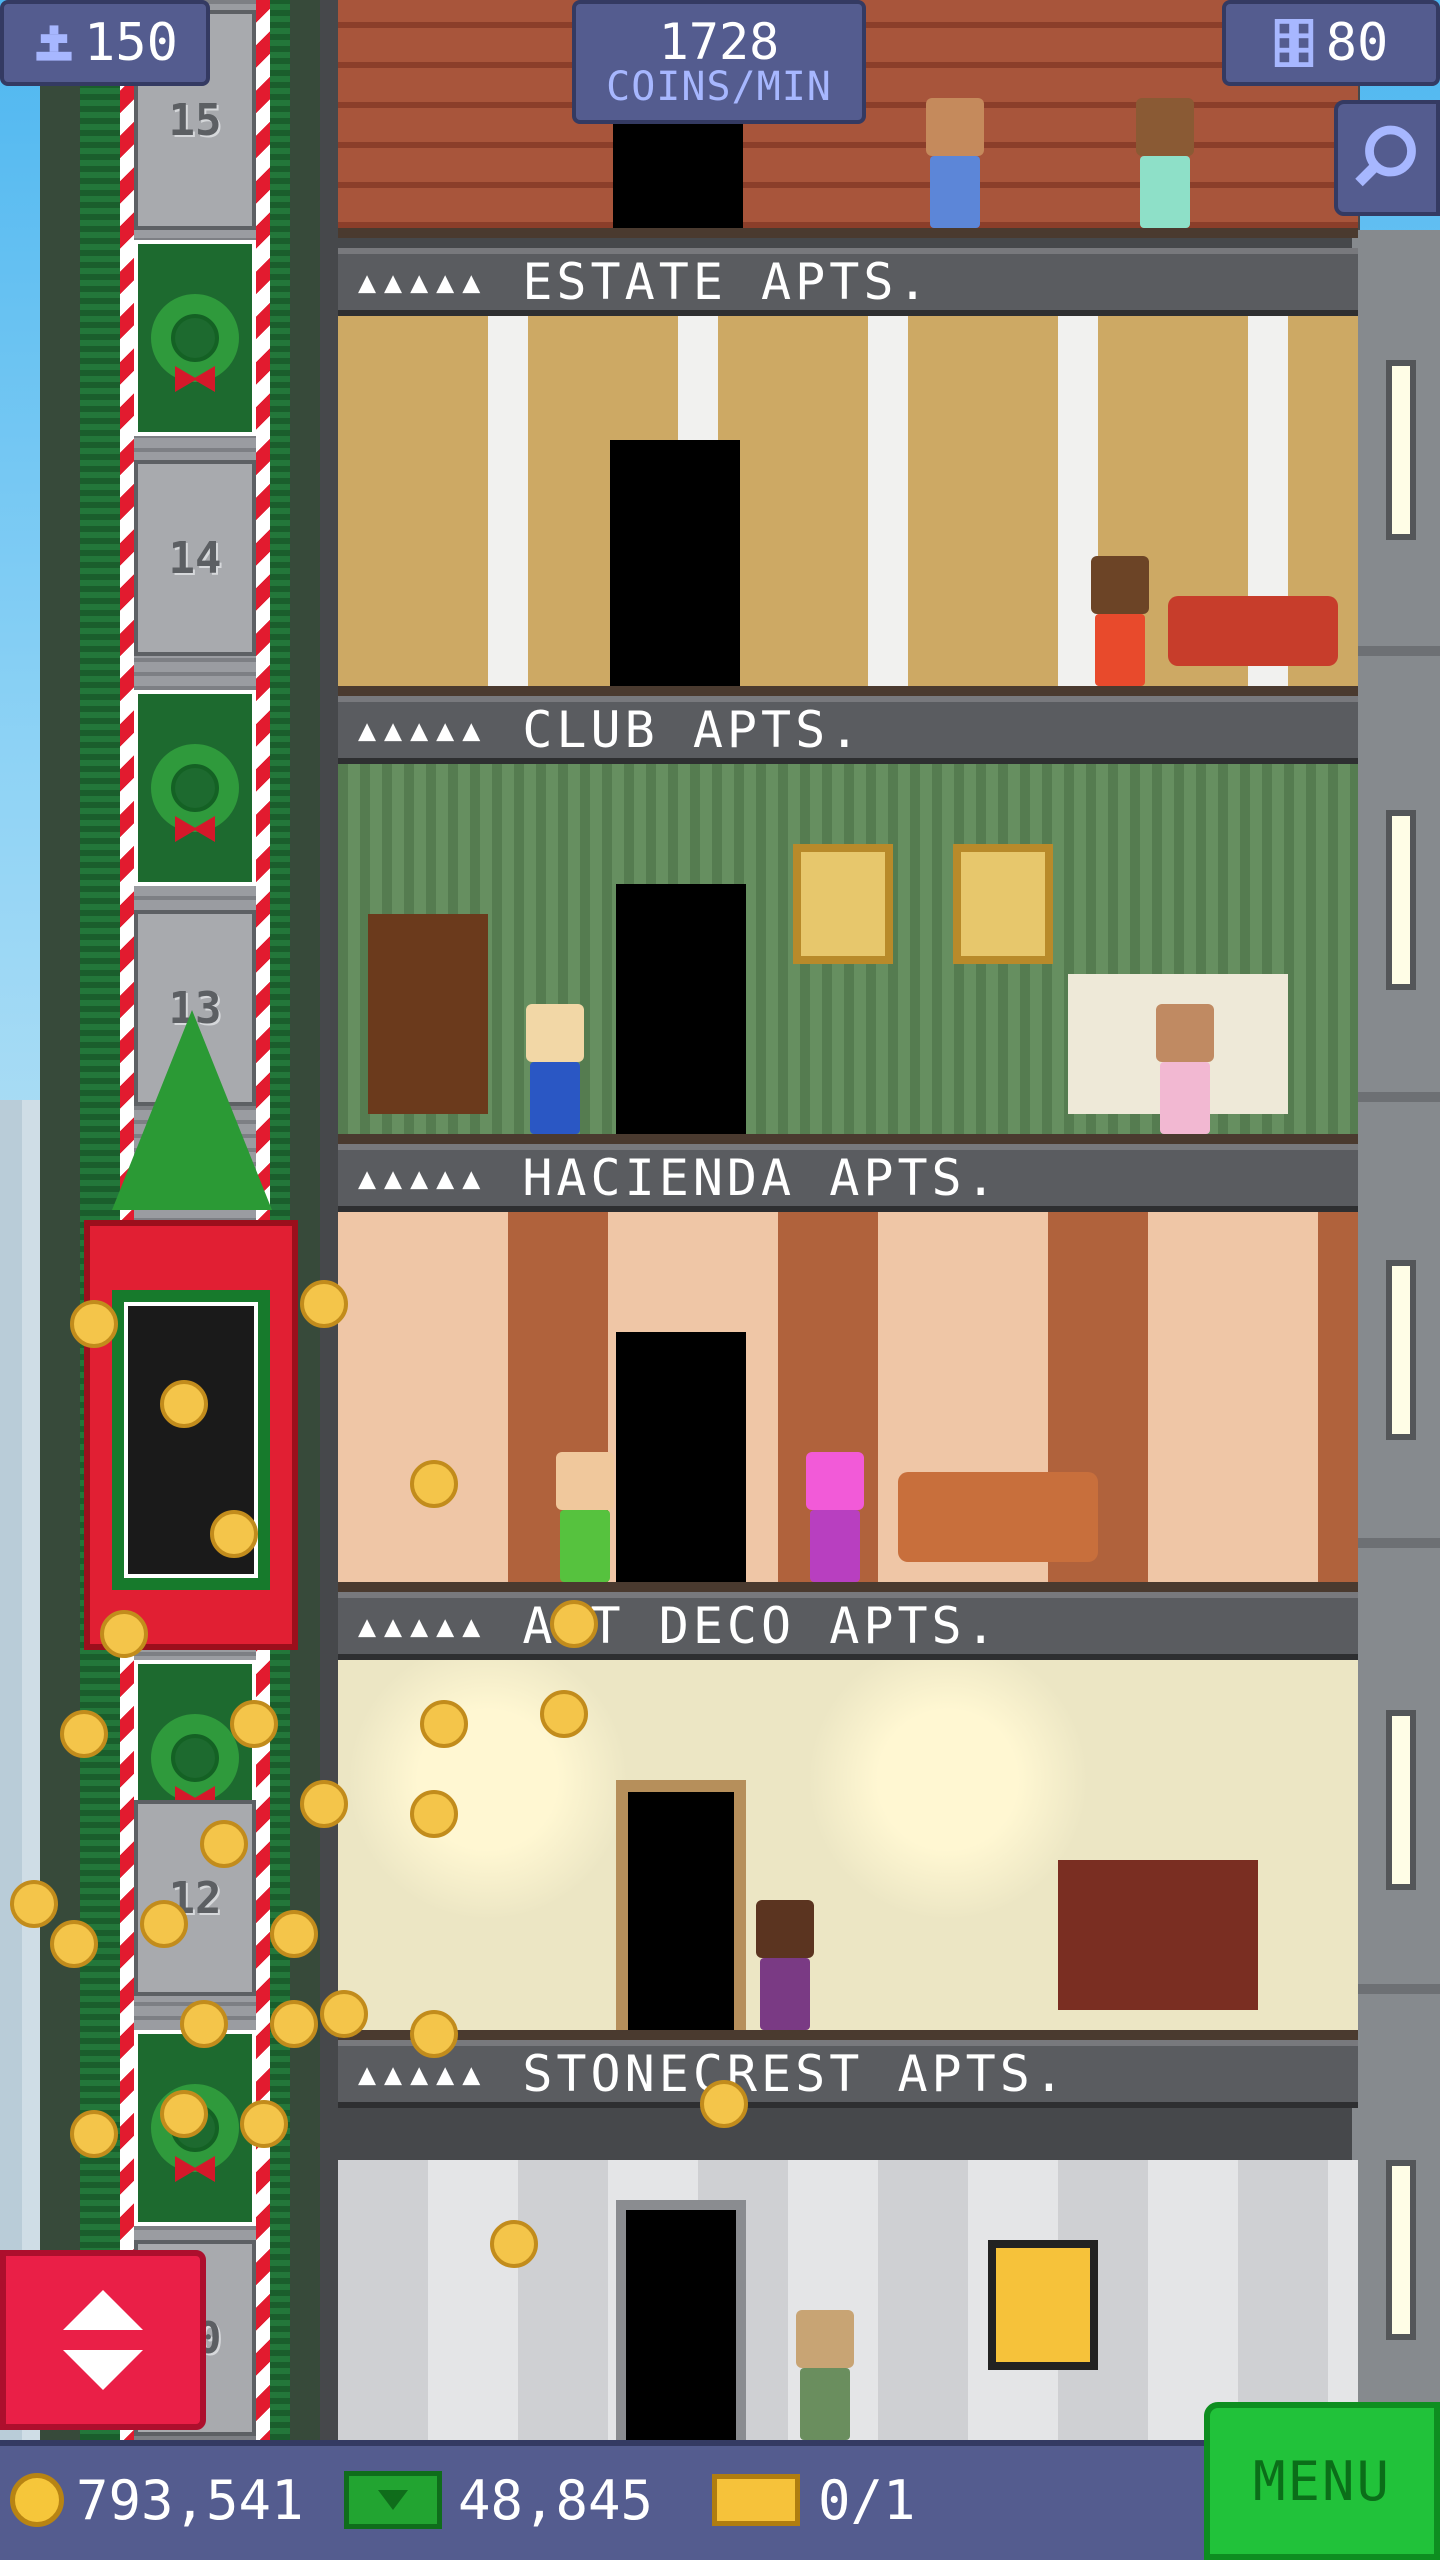 This screenshot has height=2560, width=1440. I want to click on tower-bux-counter: 48,845, so click(498, 2500).